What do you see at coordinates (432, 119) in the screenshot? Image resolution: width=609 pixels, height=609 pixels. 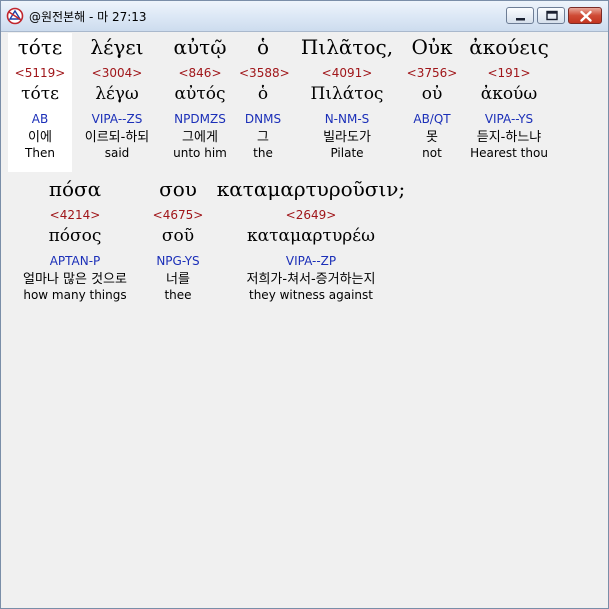 I see `parsing-code: AB/QT` at bounding box center [432, 119].